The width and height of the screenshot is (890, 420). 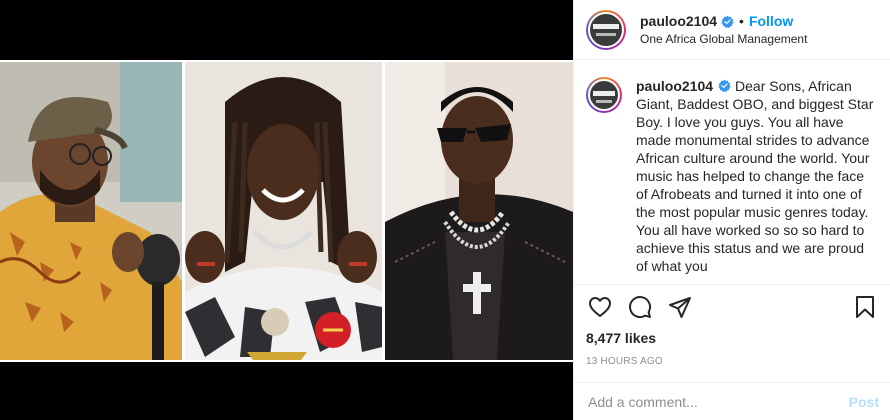 What do you see at coordinates (723, 39) in the screenshot?
I see `post-location: One Africa Global Management` at bounding box center [723, 39].